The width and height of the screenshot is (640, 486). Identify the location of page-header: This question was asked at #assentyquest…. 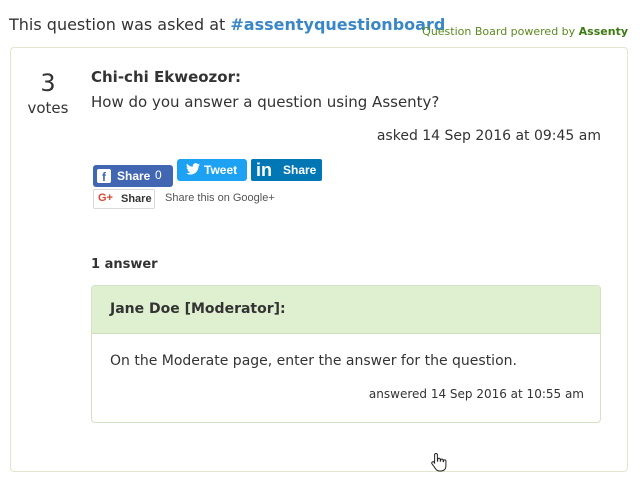
(320, 22).